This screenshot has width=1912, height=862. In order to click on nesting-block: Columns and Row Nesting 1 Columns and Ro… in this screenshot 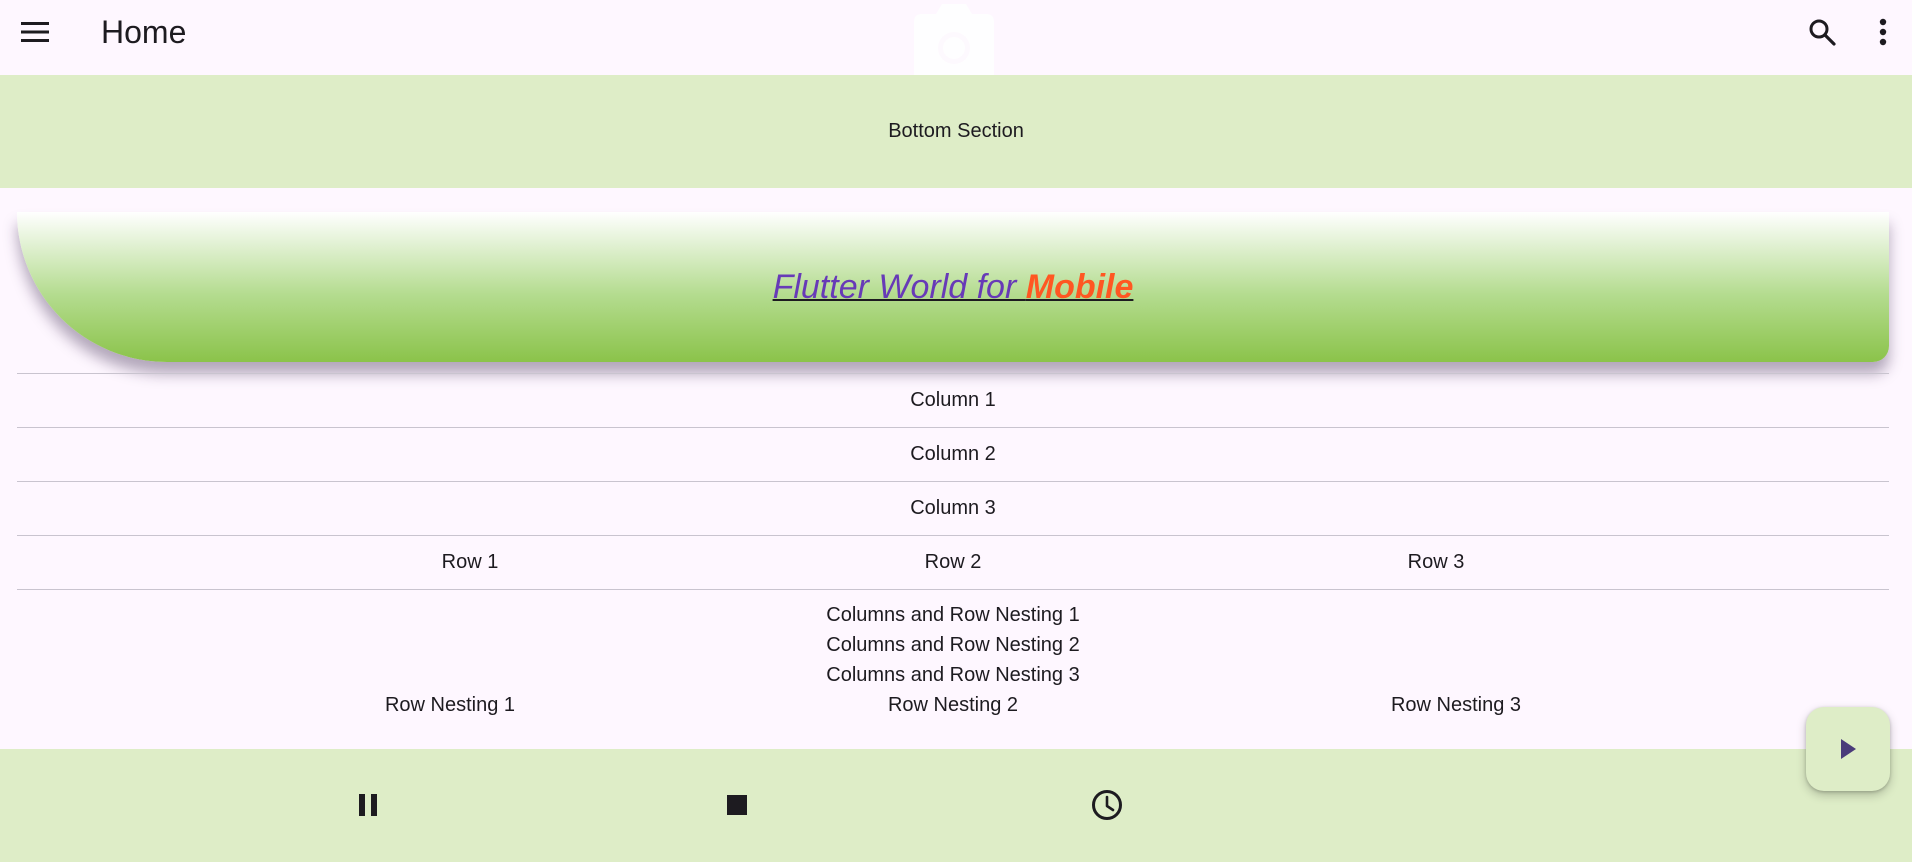, I will do `click(953, 655)`.